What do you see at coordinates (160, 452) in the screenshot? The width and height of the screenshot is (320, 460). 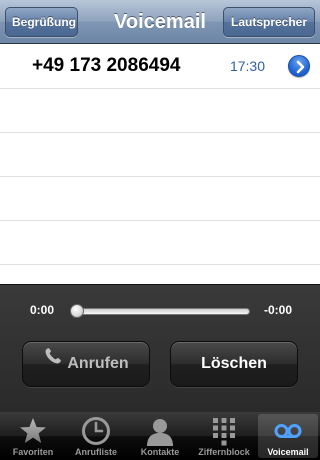 I see `tab-label: Kontakte` at bounding box center [160, 452].